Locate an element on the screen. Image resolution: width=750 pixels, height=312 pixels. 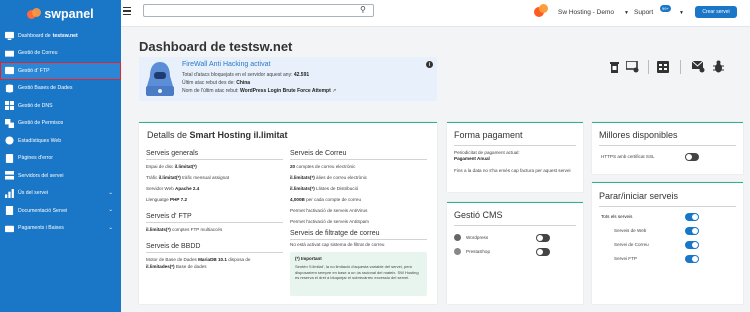
swpanel-logo-icon is located at coordinates (34, 14).